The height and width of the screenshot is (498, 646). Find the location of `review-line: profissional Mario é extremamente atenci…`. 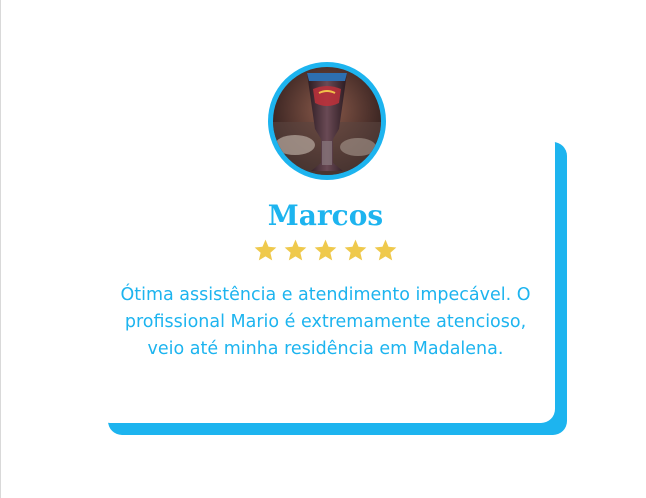

review-line: profissional Mario é extremamente atenci… is located at coordinates (325, 322).